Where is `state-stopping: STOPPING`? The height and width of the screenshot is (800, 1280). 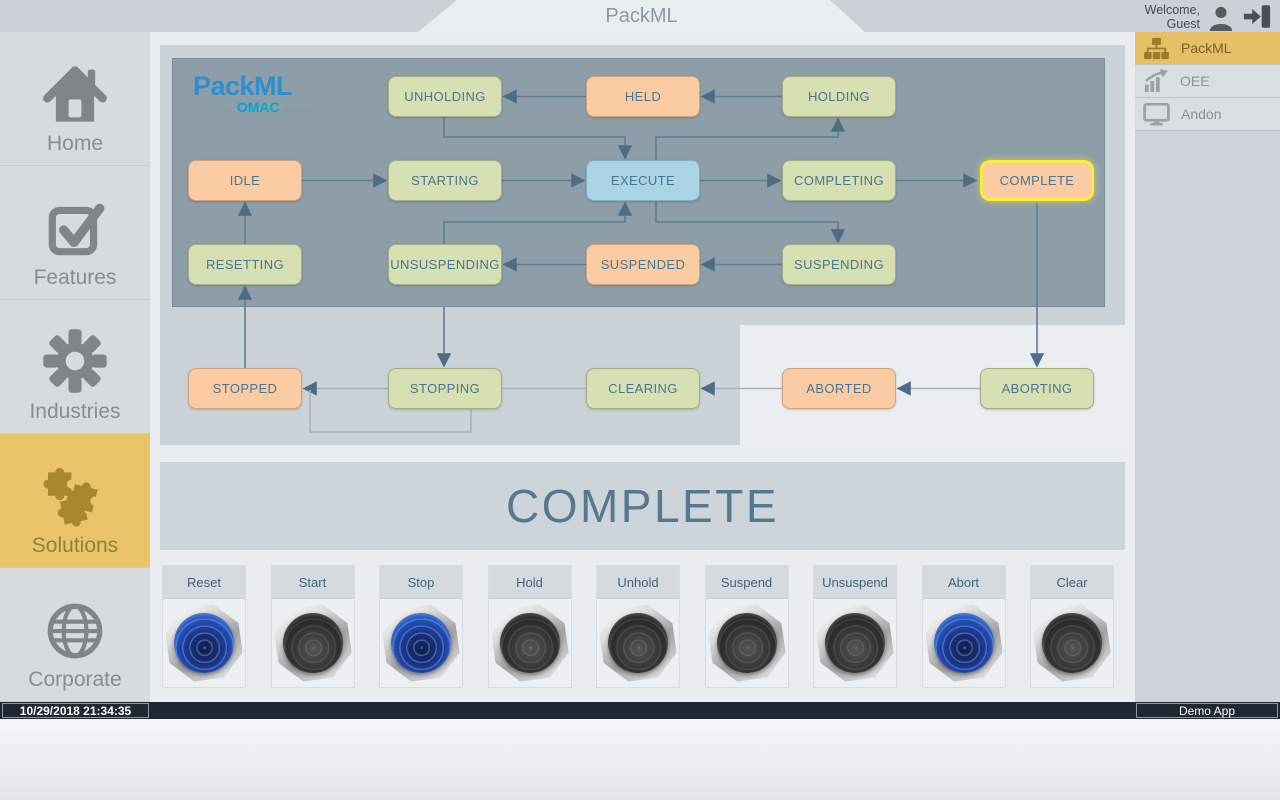
state-stopping: STOPPING is located at coordinates (445, 388).